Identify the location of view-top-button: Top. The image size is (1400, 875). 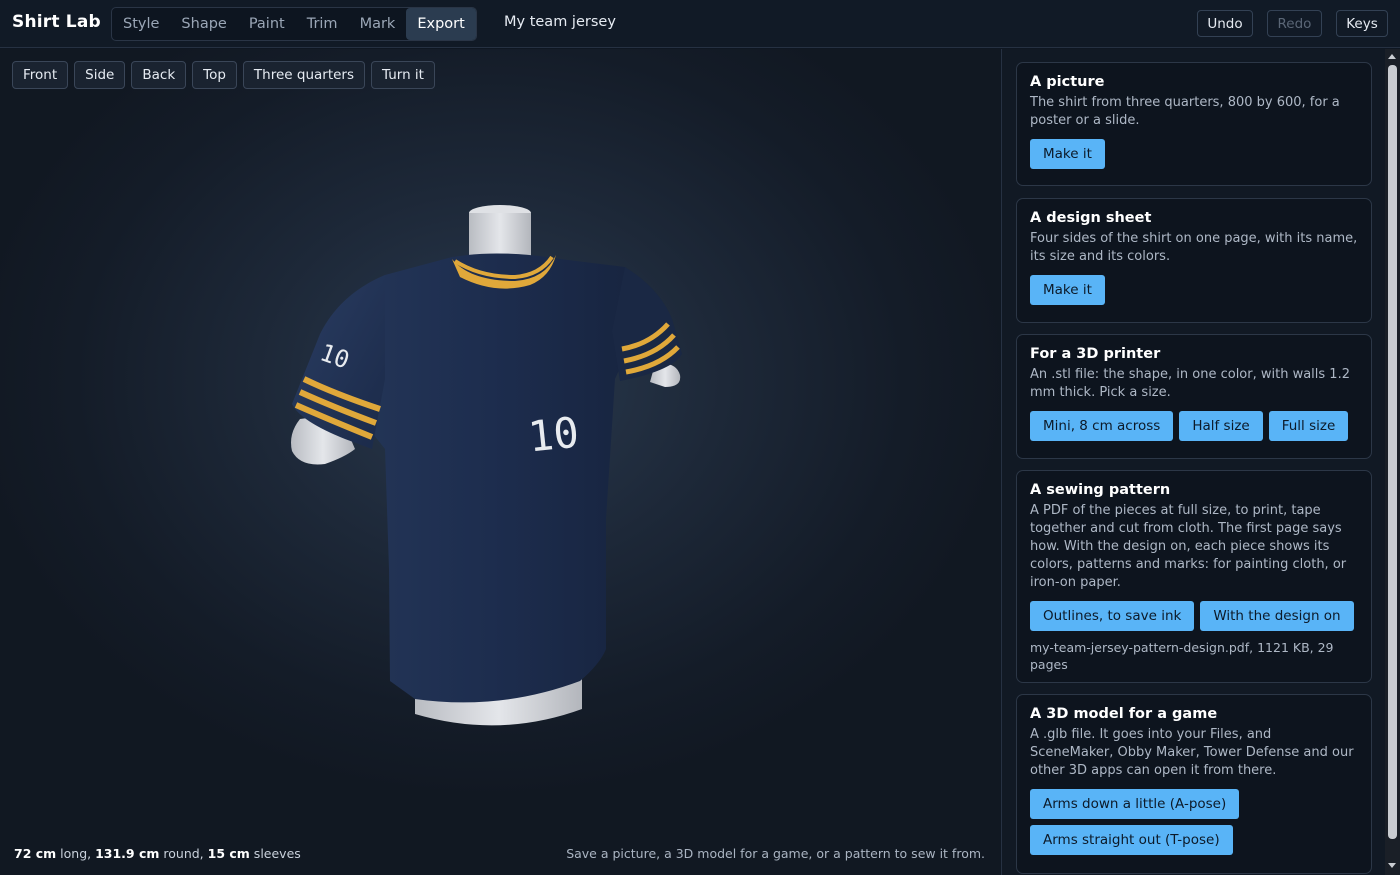
(214, 75).